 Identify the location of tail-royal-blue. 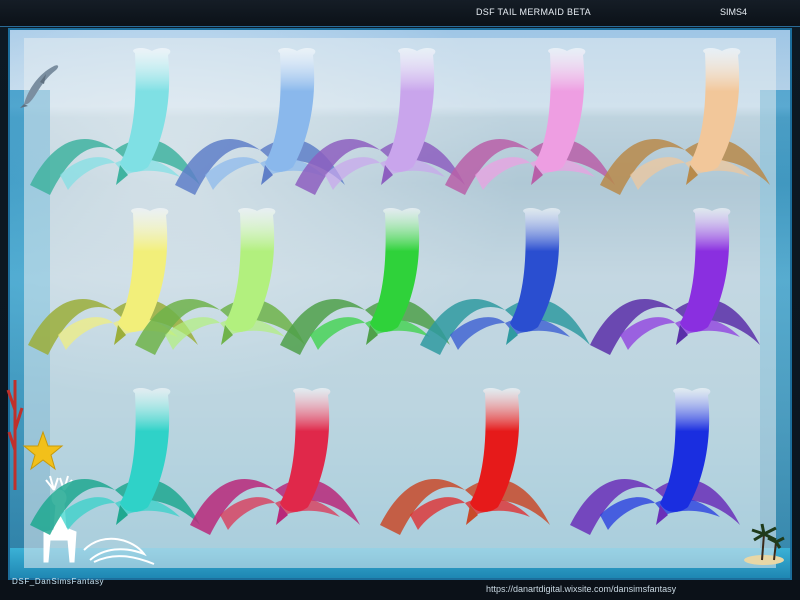
(505, 285).